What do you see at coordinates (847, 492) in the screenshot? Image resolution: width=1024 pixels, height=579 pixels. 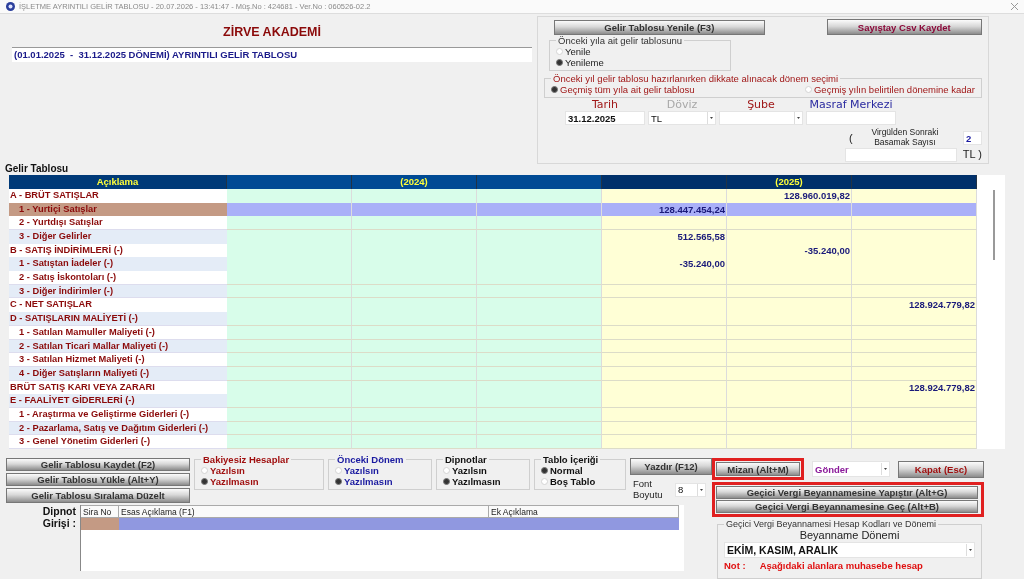 I see `paste-declaration-button: Geçici Vergi Beyannamesine Yapıştır (Alt+G)` at bounding box center [847, 492].